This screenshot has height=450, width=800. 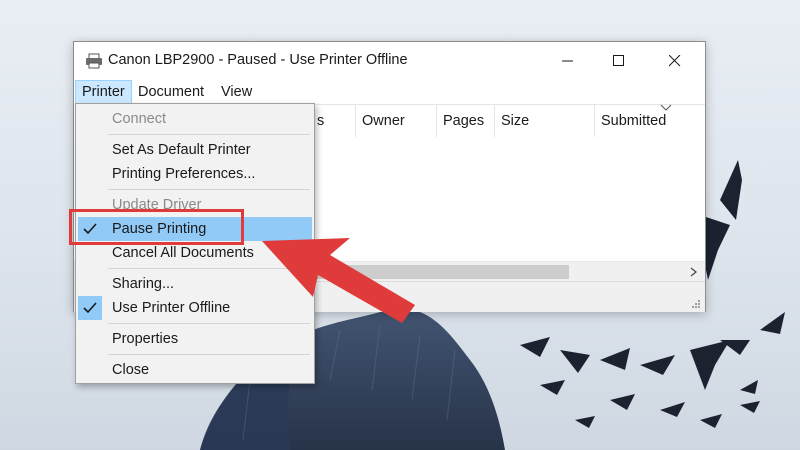 I want to click on printer-icon, so click(x=94, y=61).